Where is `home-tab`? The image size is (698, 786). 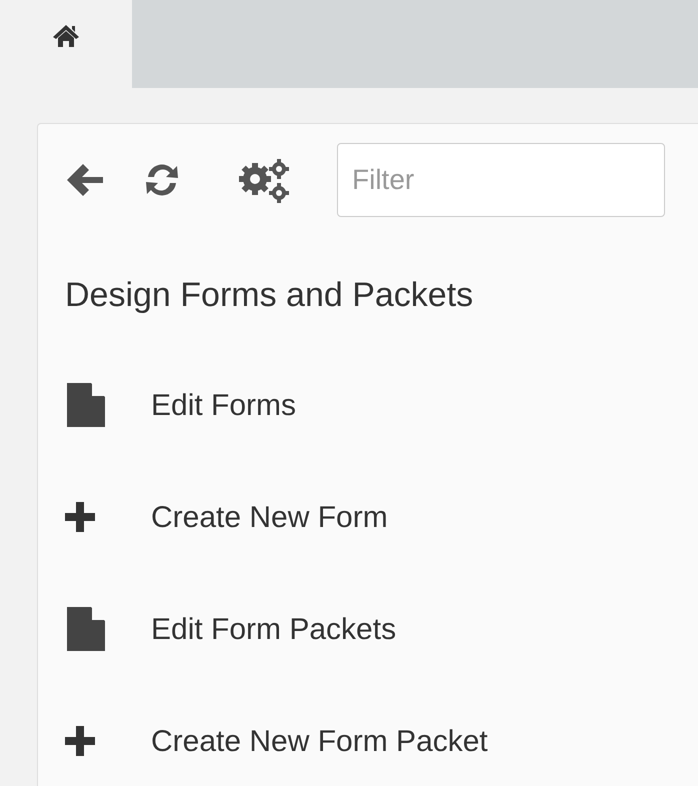 home-tab is located at coordinates (66, 44).